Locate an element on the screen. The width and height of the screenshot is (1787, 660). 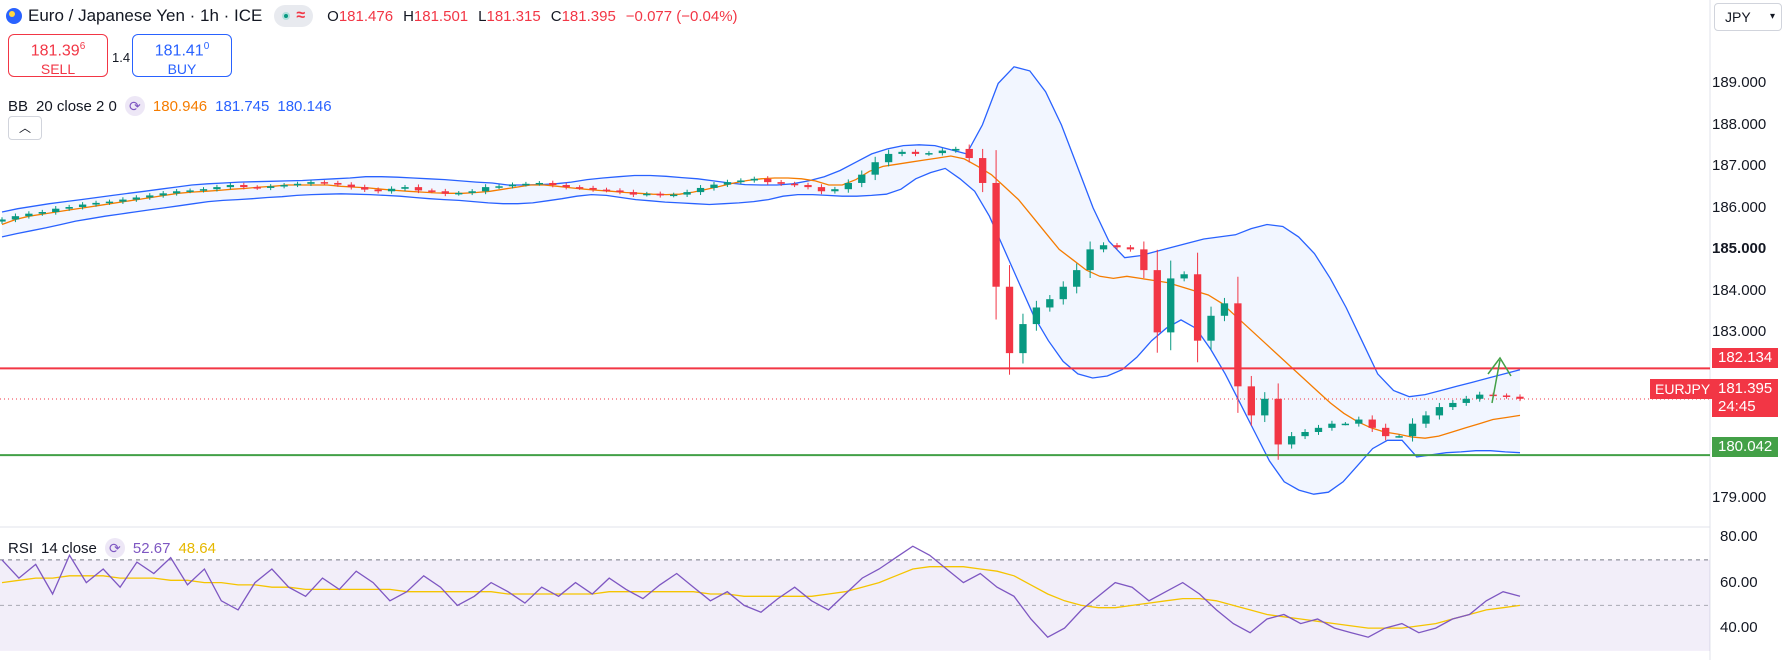
buy-button: 181.410 BUY is located at coordinates (182, 55).